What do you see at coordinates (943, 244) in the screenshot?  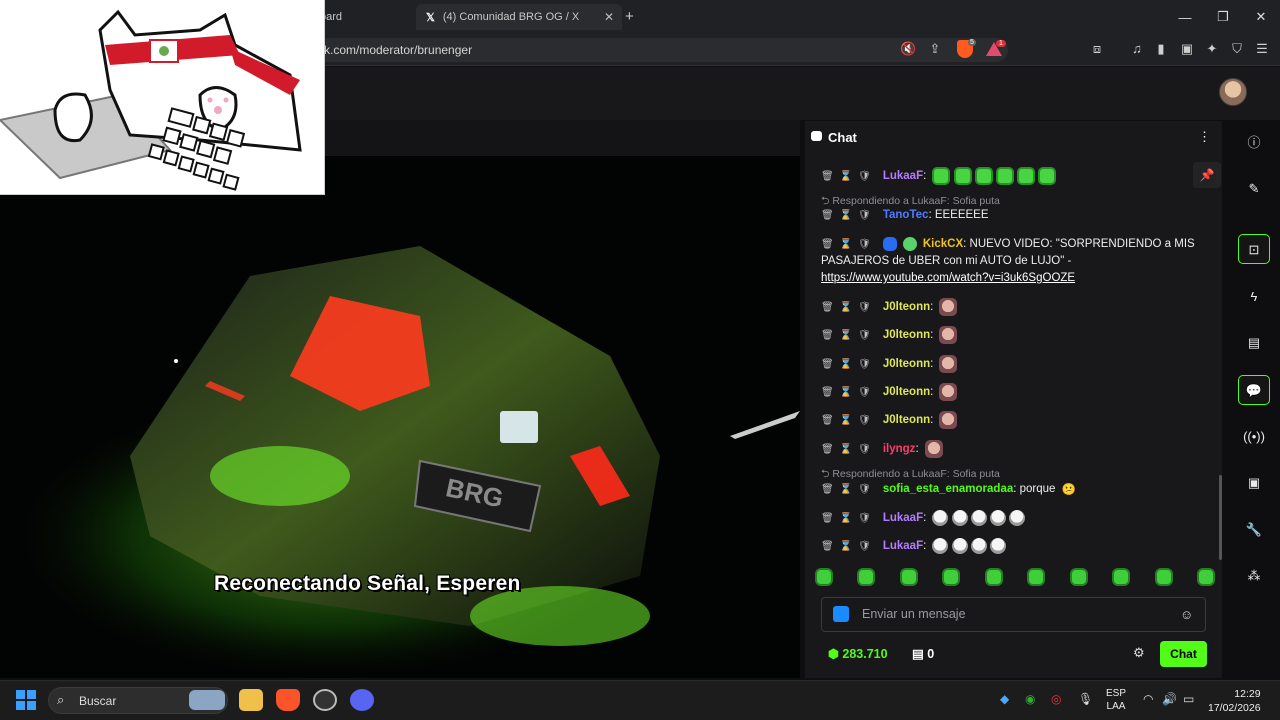 I see `chat-username: KickCX` at bounding box center [943, 244].